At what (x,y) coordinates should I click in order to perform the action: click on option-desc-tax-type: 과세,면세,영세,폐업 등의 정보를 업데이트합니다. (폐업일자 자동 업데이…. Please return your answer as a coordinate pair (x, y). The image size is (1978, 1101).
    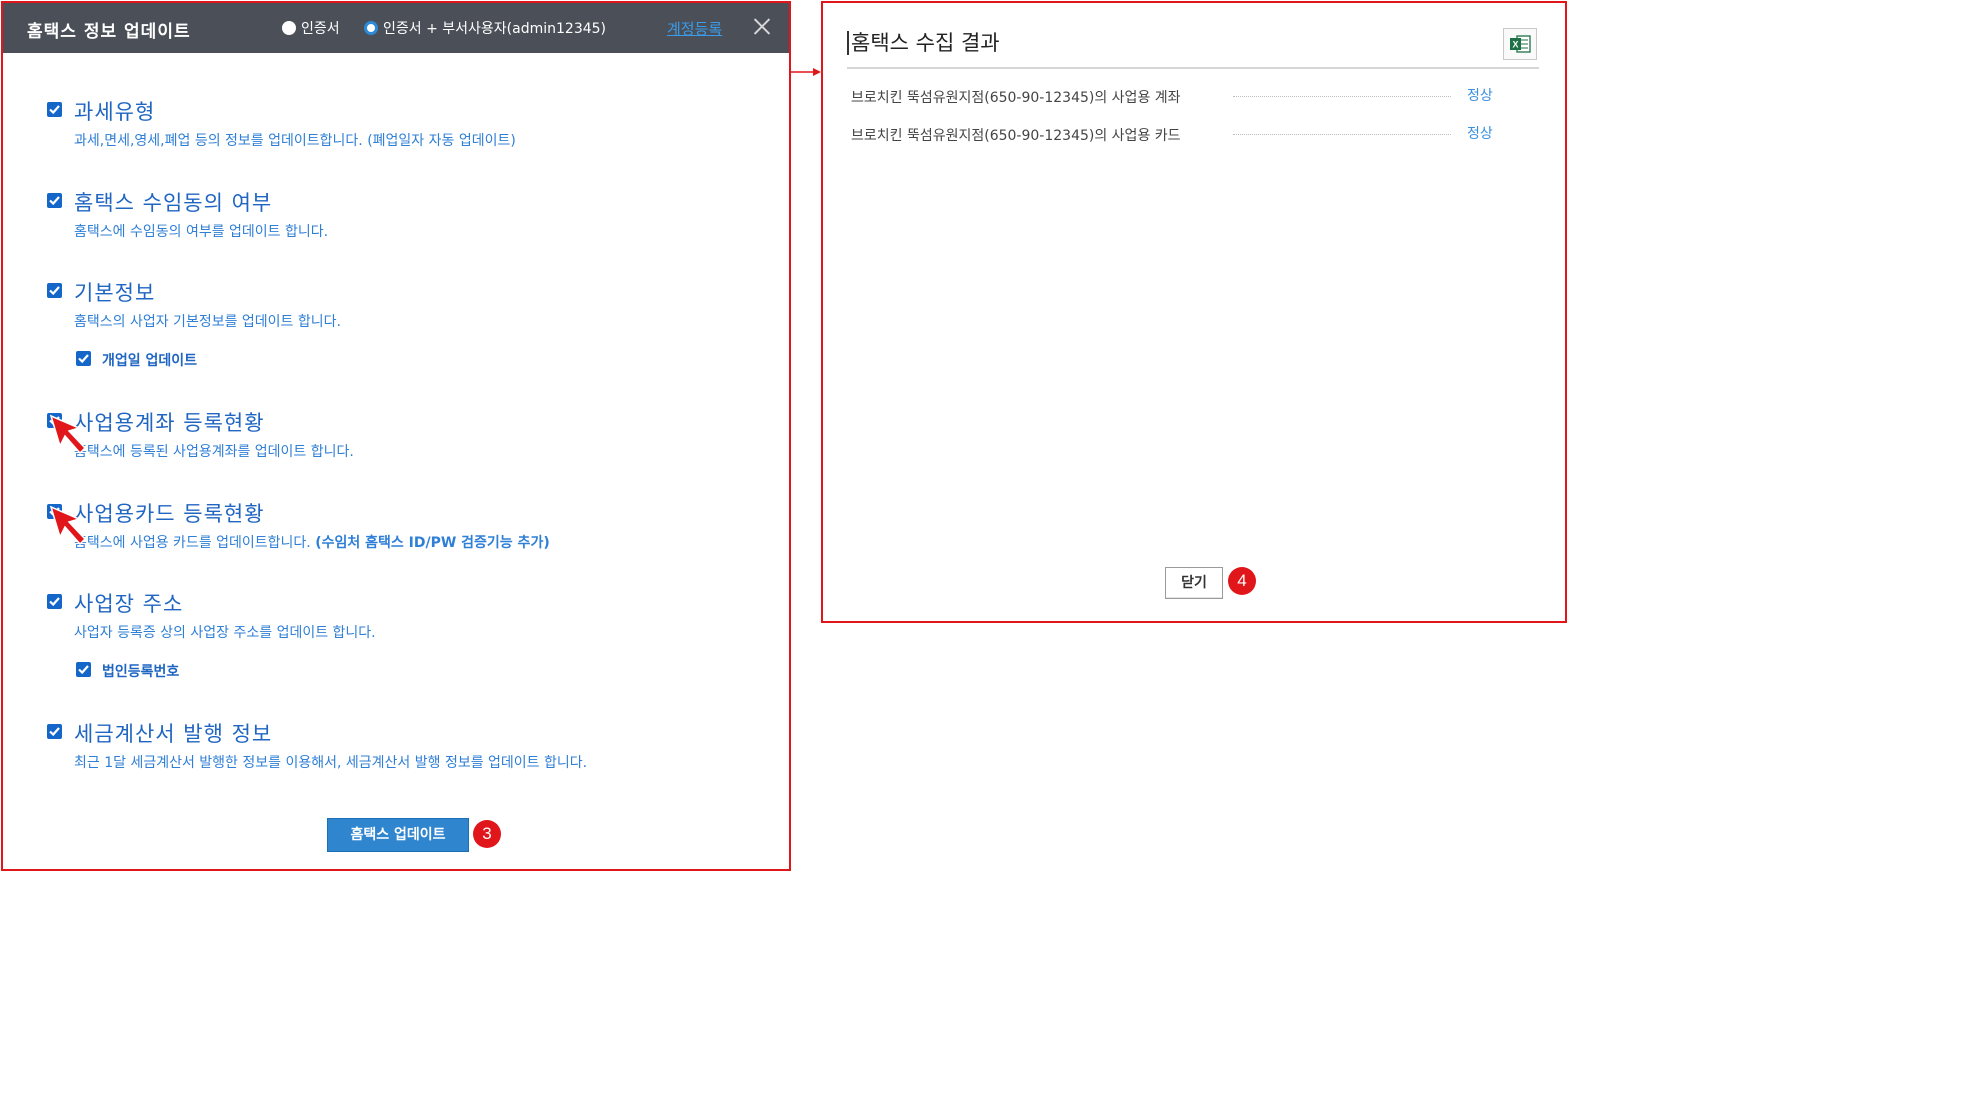
    Looking at the image, I should click on (295, 141).